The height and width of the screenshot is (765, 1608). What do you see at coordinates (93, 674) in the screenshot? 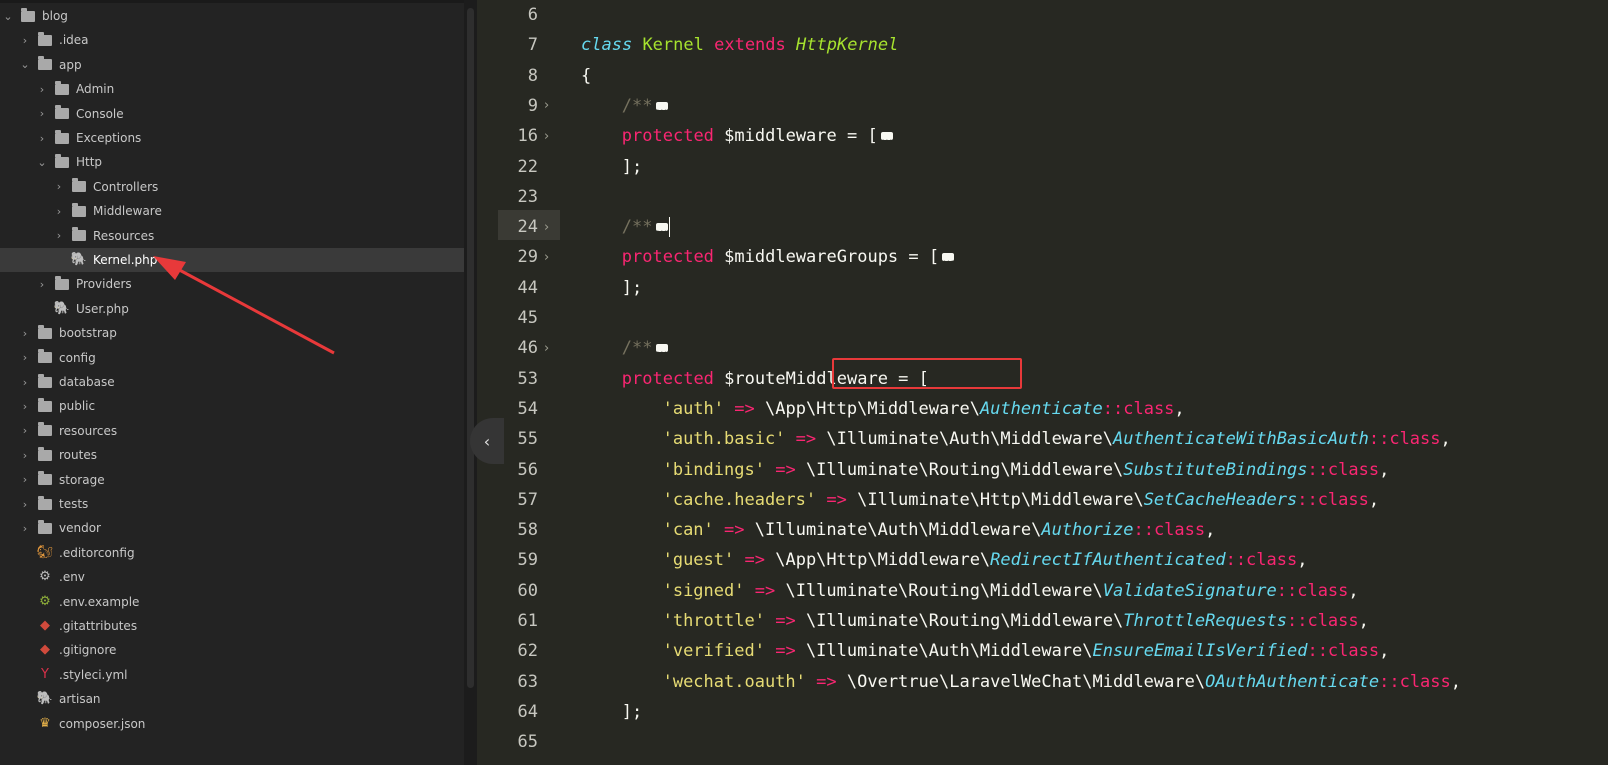
I see `tree-item-label: .styleci.yml` at bounding box center [93, 674].